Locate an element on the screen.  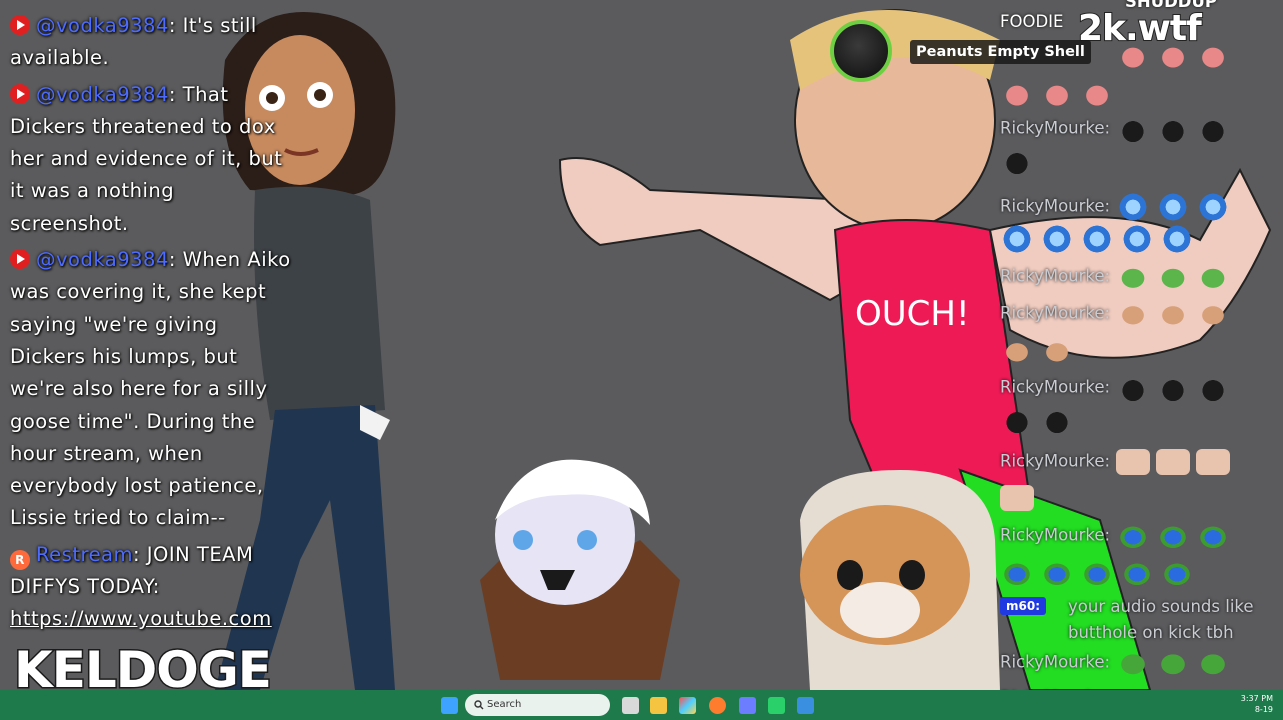
taskbar-search: Search is located at coordinates (537, 705).